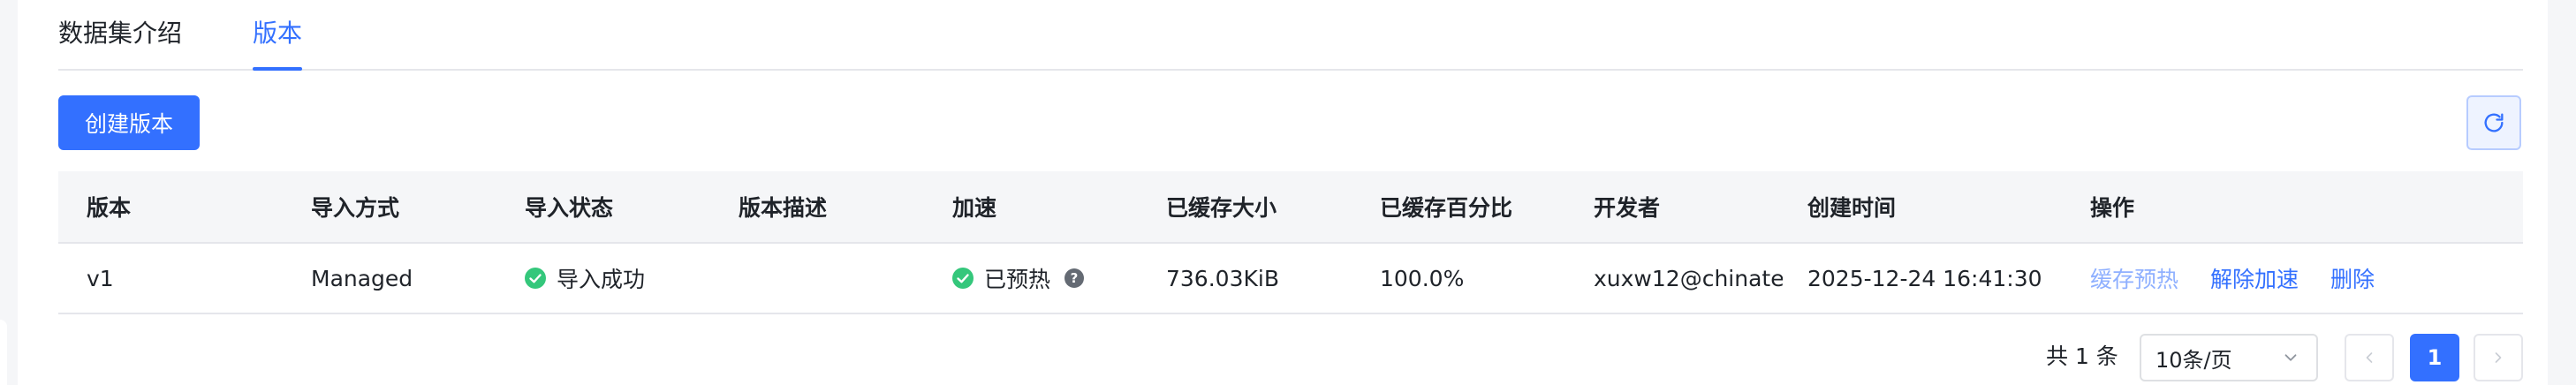 The height and width of the screenshot is (385, 2576). I want to click on header-created-at: 创建时间, so click(1852, 208).